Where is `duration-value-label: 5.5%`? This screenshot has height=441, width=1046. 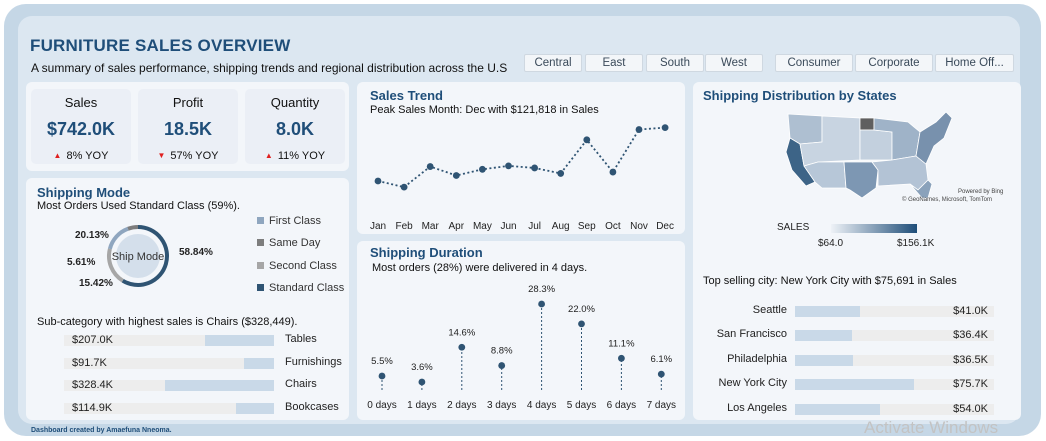
duration-value-label: 5.5% is located at coordinates (382, 361).